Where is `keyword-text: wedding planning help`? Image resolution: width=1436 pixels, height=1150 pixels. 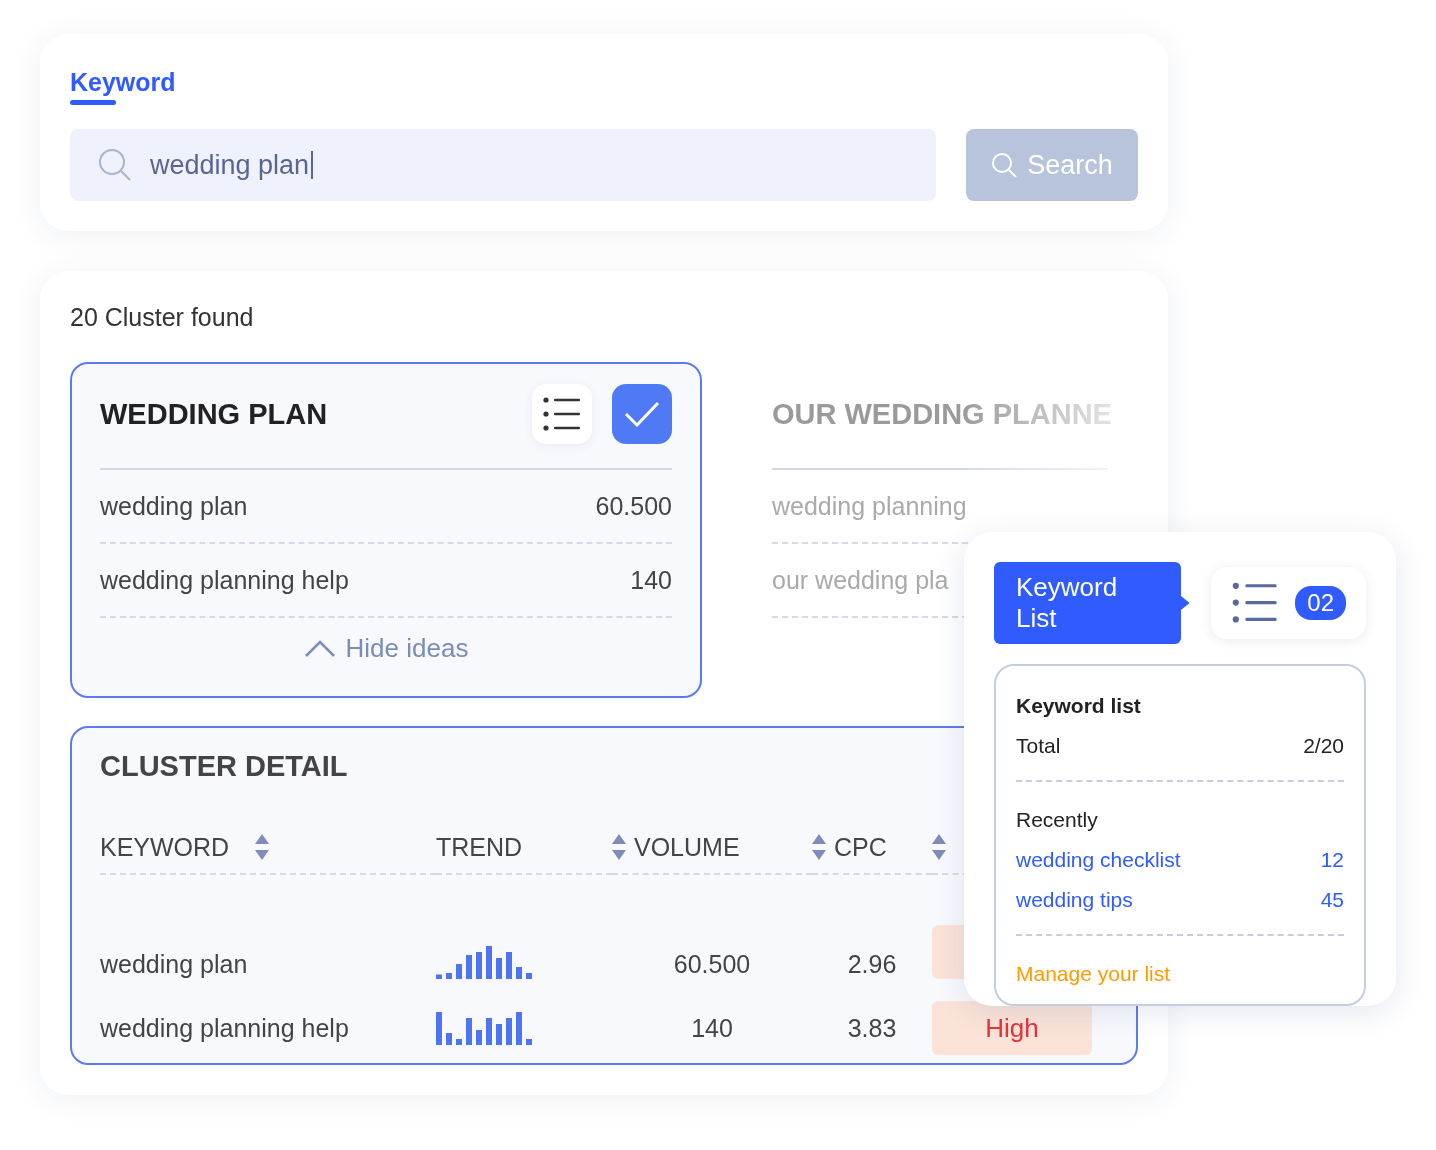 keyword-text: wedding planning help is located at coordinates (224, 580).